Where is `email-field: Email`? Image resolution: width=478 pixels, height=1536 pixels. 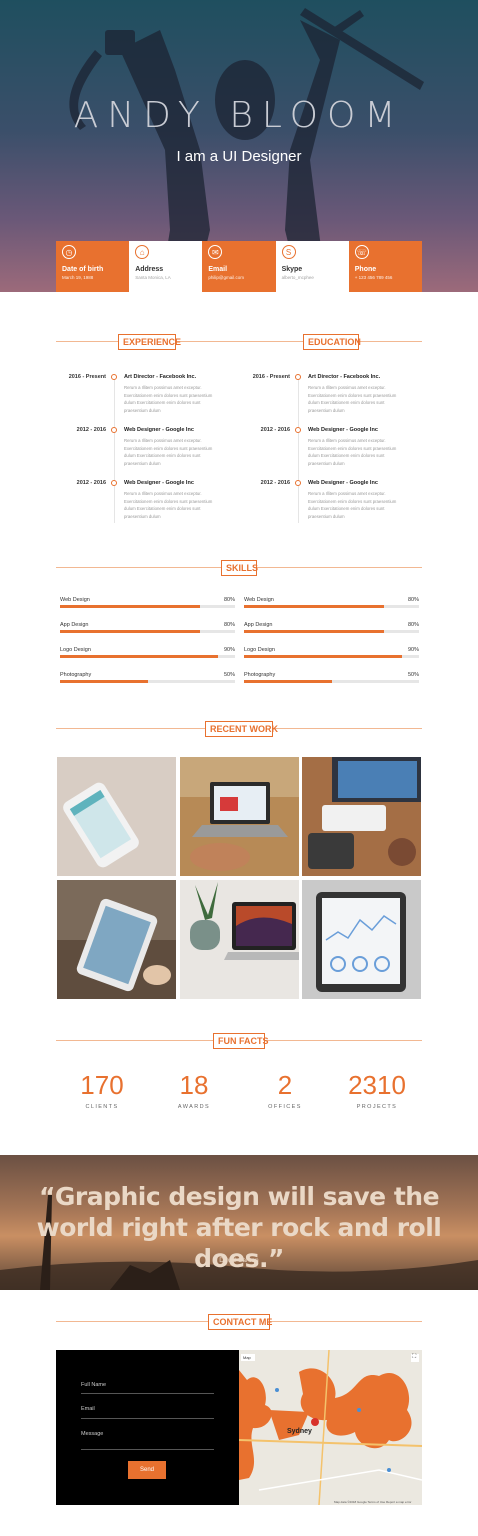 email-field: Email is located at coordinates (88, 1409).